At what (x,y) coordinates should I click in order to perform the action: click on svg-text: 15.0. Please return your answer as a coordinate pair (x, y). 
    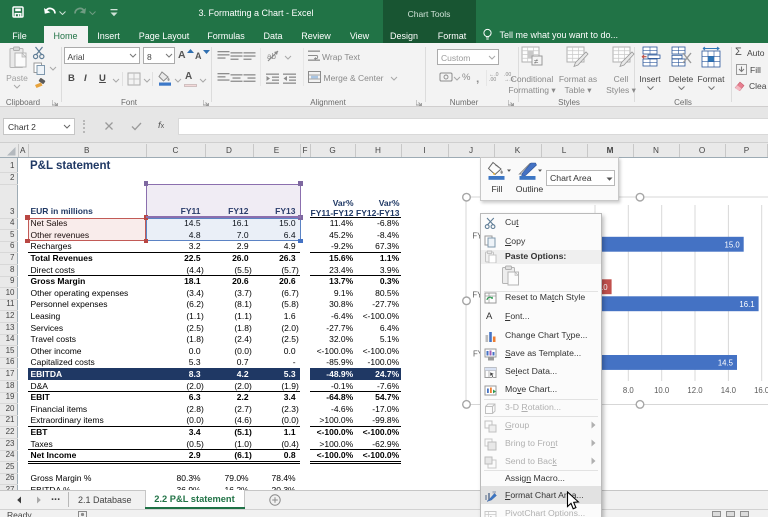
    Looking at the image, I should click on (733, 244).